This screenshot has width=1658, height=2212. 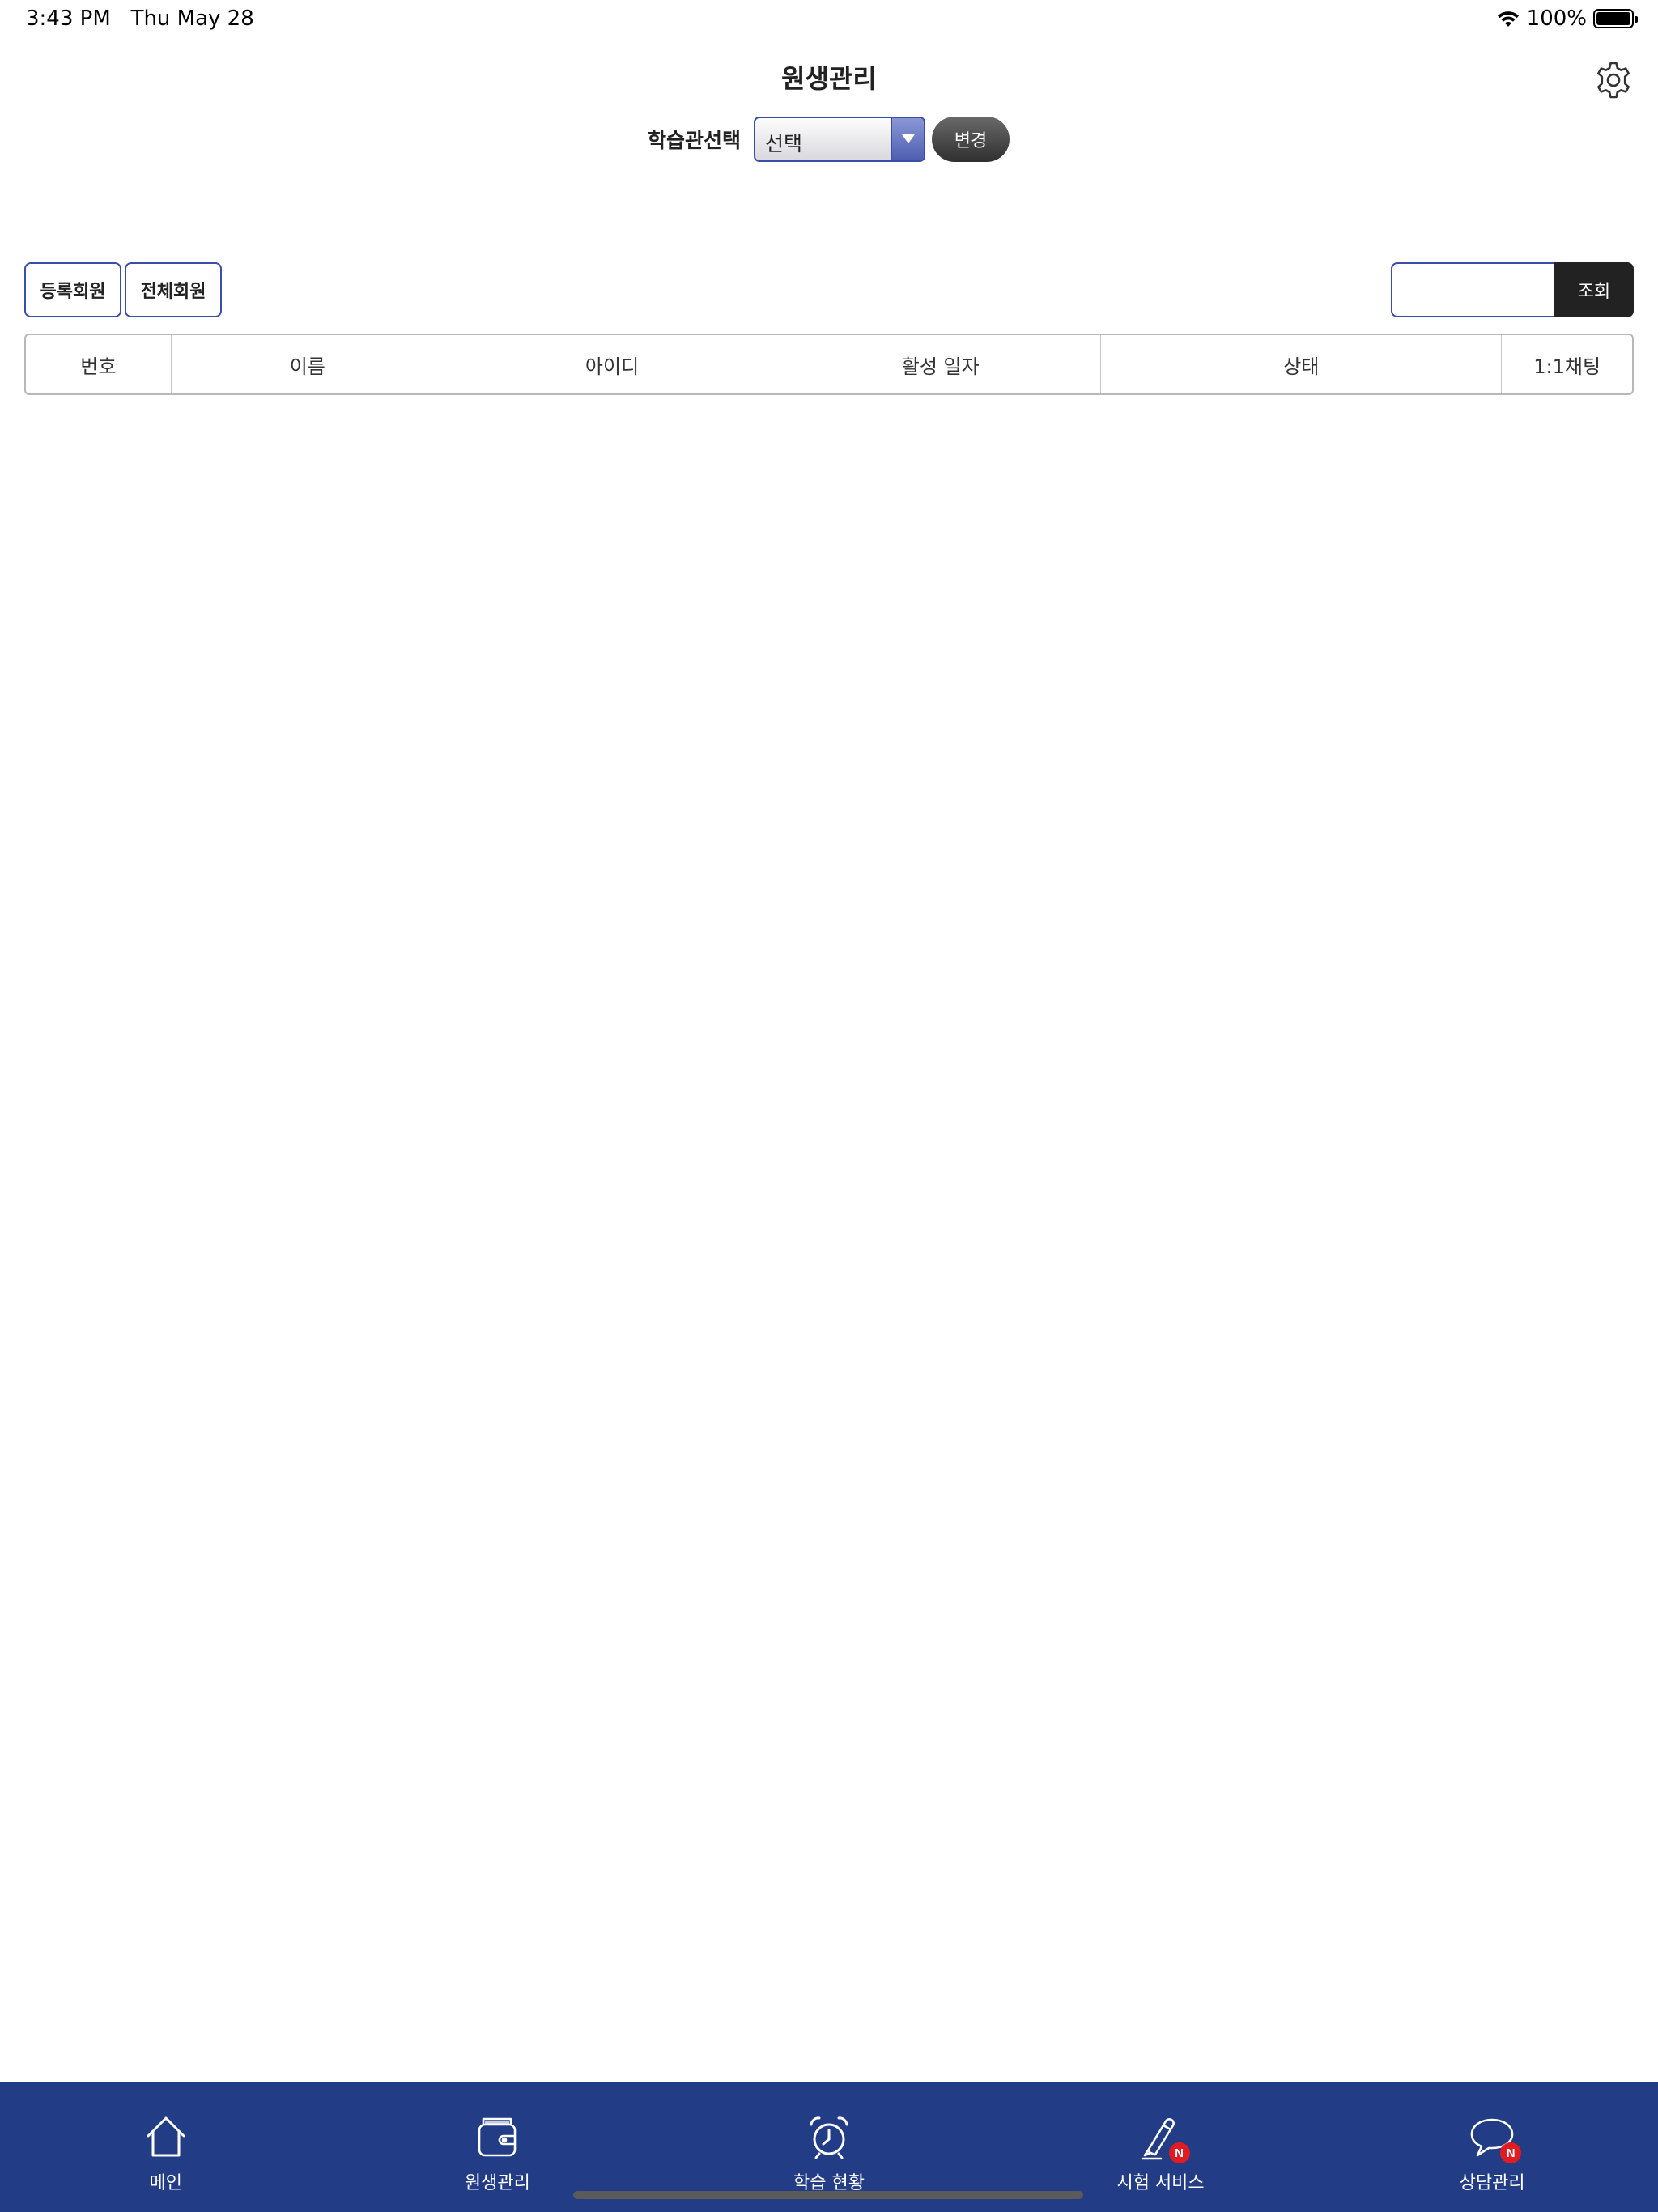 I want to click on home-icon, so click(x=166, y=2137).